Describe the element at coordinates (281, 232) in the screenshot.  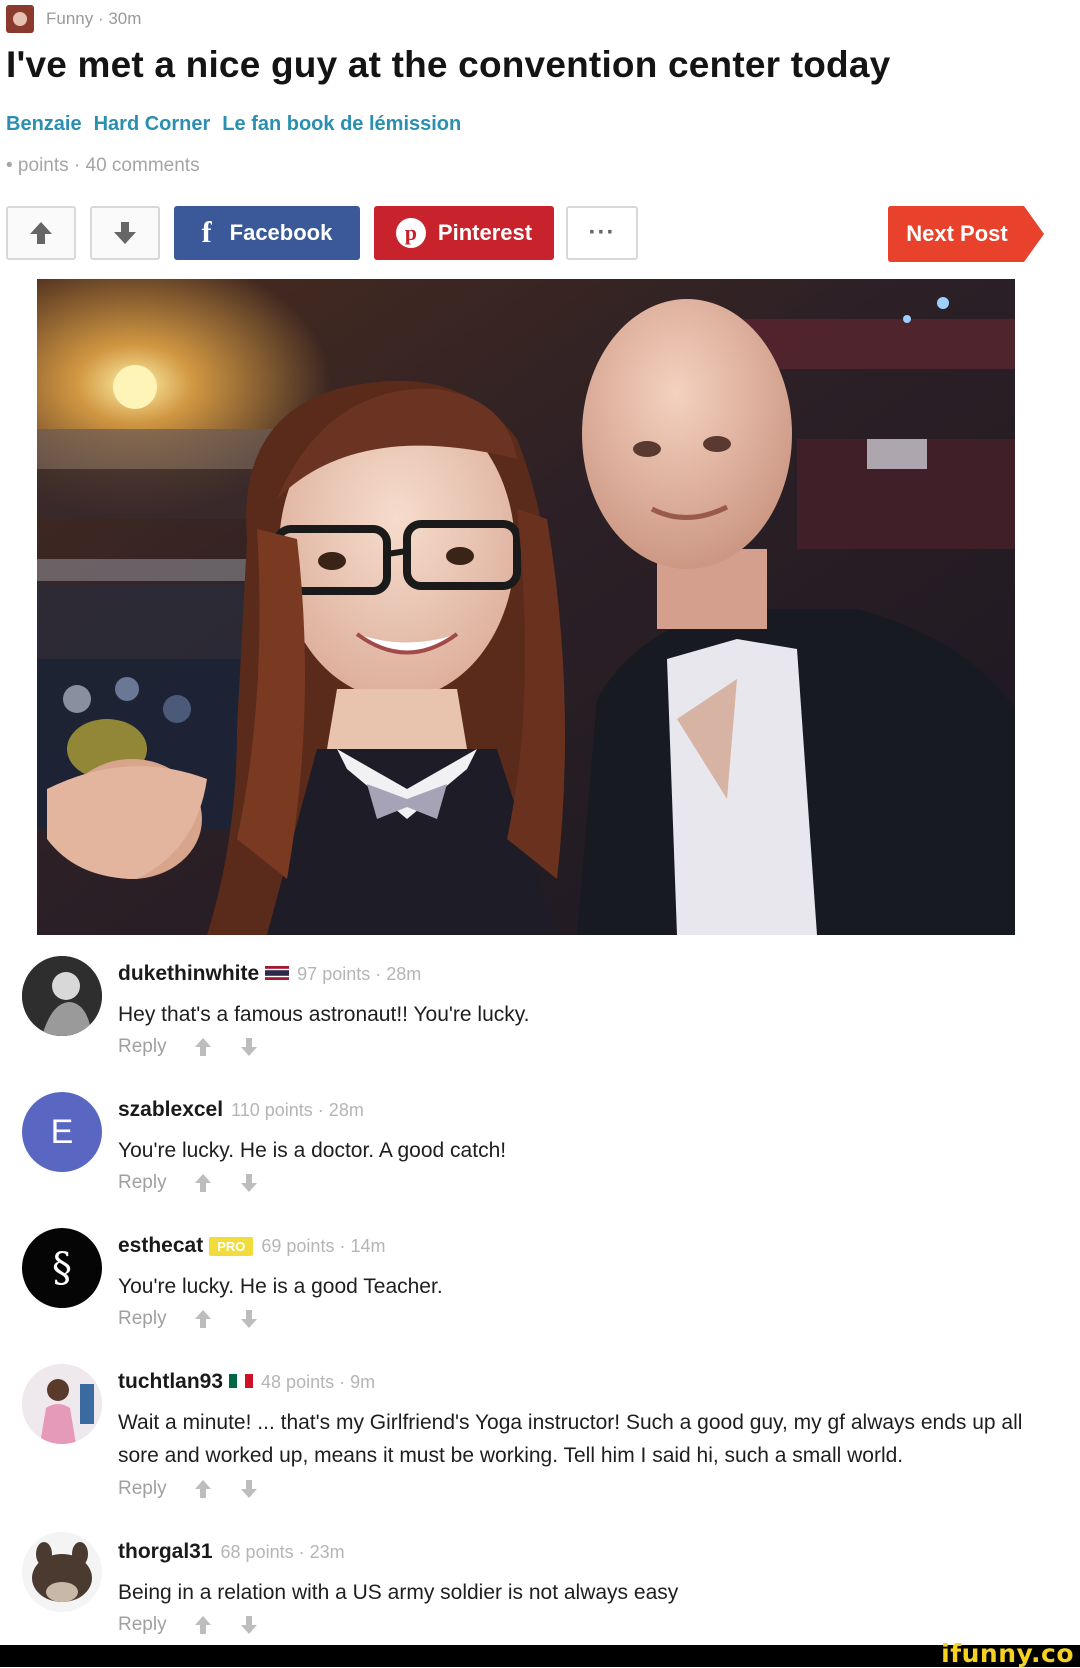
I see `facebook-share-label: Facebook` at that location.